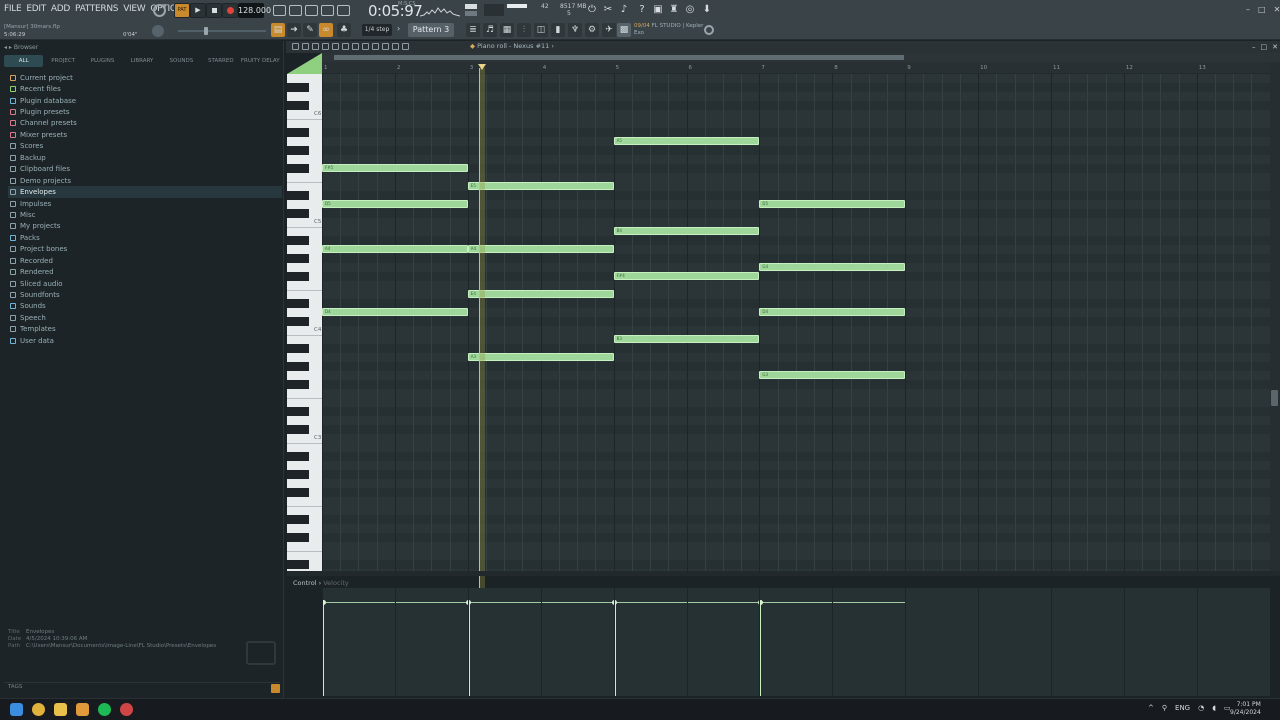 The height and width of the screenshot is (720, 1280). Describe the element at coordinates (575, 30) in the screenshot. I see `touch-keyboard-icon: ♆` at that location.